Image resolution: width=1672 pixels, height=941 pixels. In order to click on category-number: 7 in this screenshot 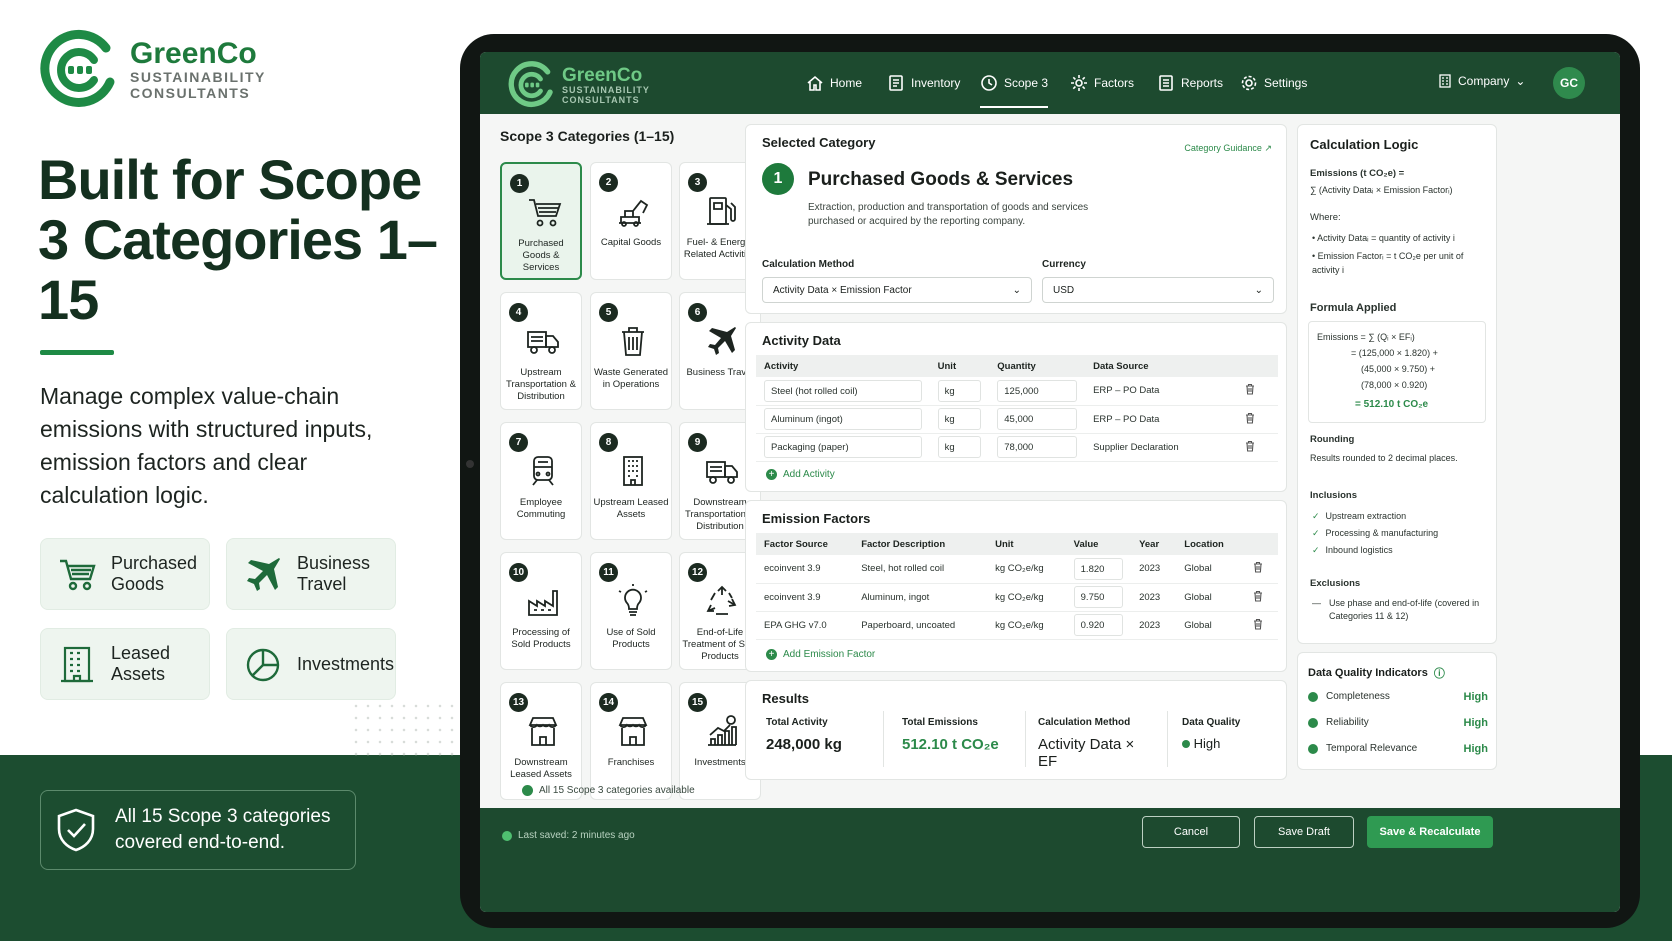, I will do `click(518, 442)`.